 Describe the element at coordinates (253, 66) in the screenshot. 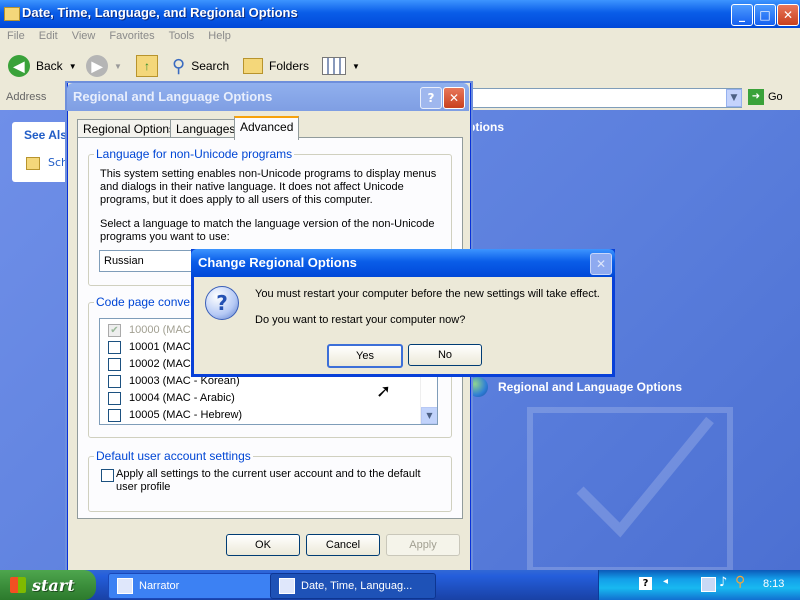

I see `folders-icon` at that location.